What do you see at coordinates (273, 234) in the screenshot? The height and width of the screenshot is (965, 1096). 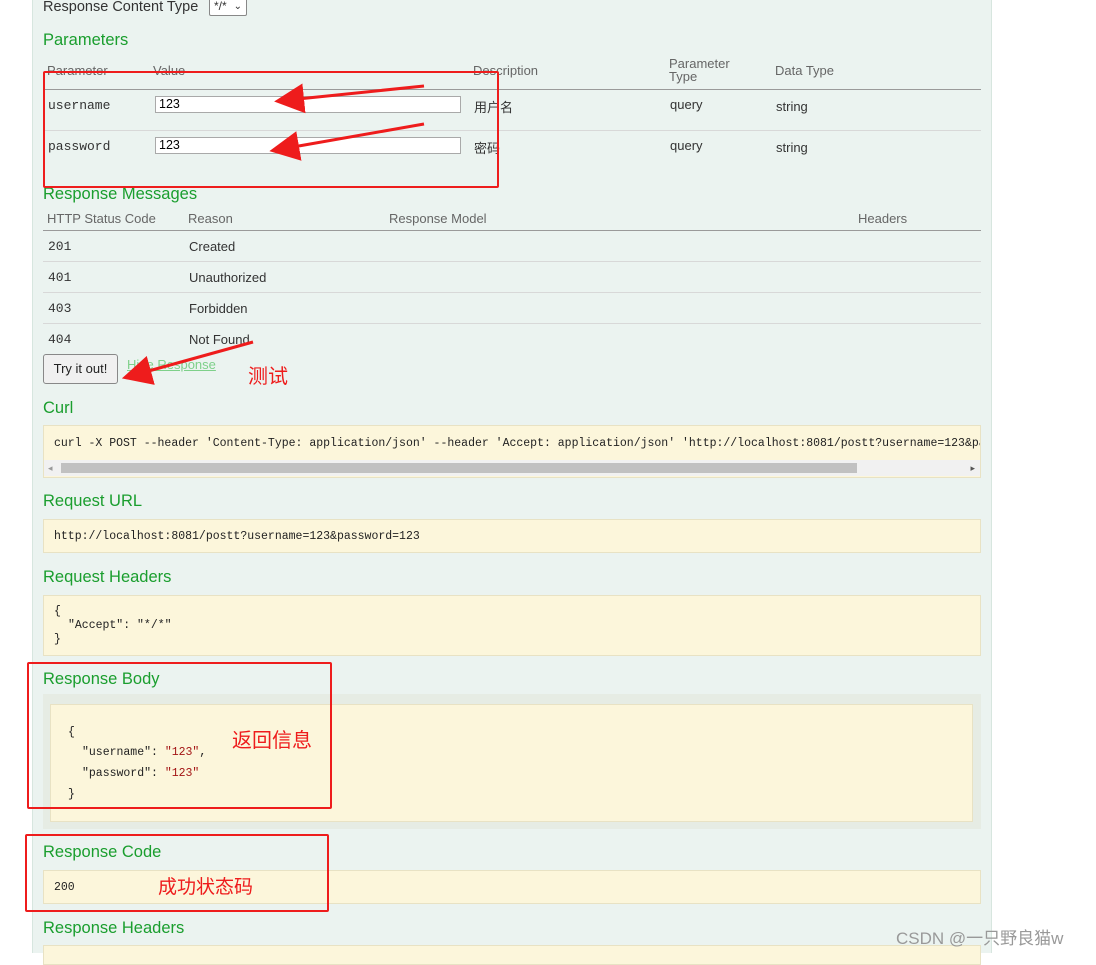 I see `annotation-arrows` at bounding box center [273, 234].